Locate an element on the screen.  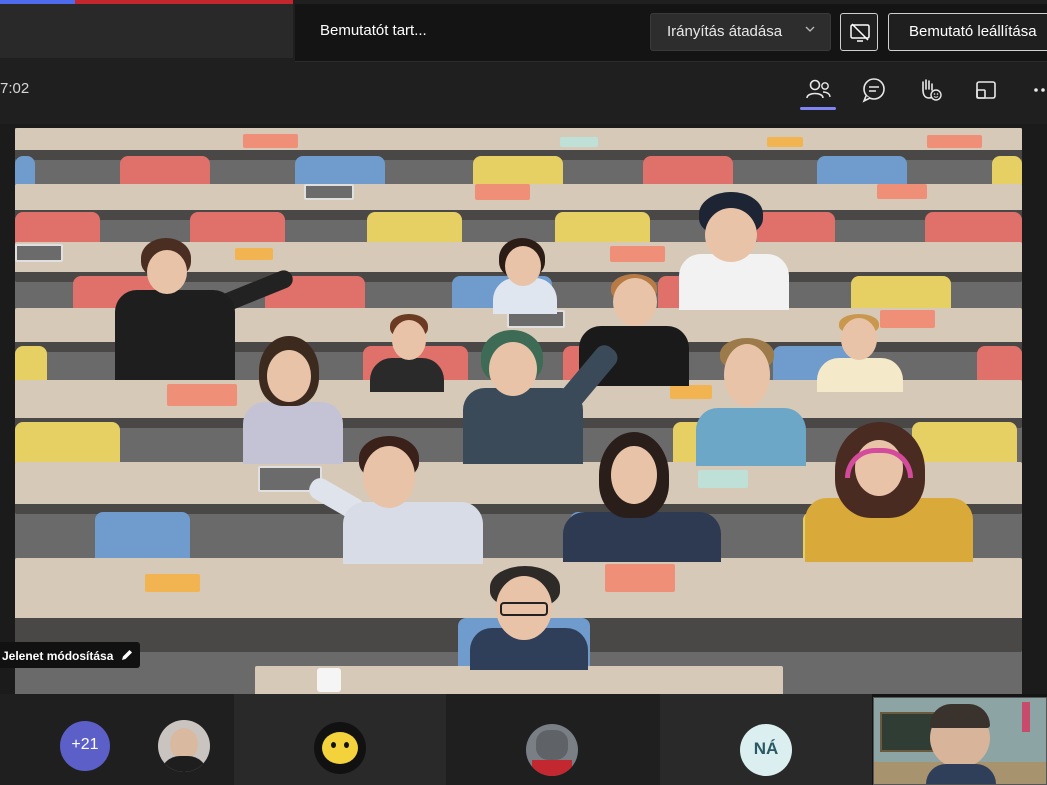
stop-screen-share-icon is located at coordinates (860, 32).